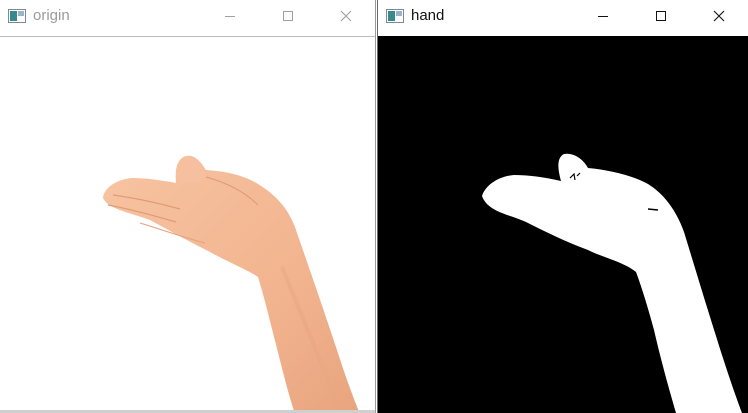 This screenshot has width=748, height=413. What do you see at coordinates (187, 16) in the screenshot?
I see `titlebar: origin` at bounding box center [187, 16].